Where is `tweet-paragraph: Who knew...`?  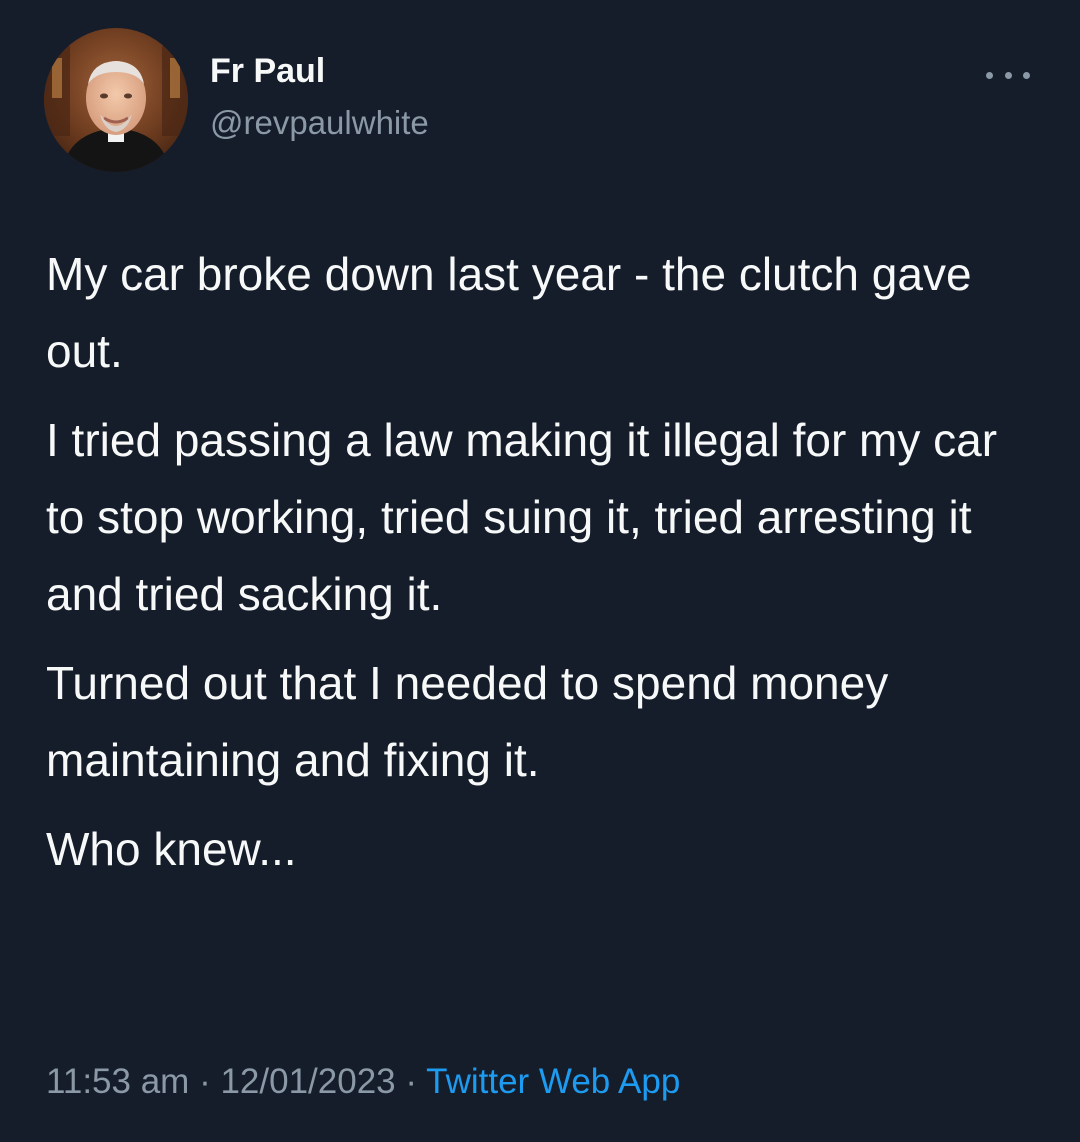
tweet-paragraph: Who knew... is located at coordinates (171, 849).